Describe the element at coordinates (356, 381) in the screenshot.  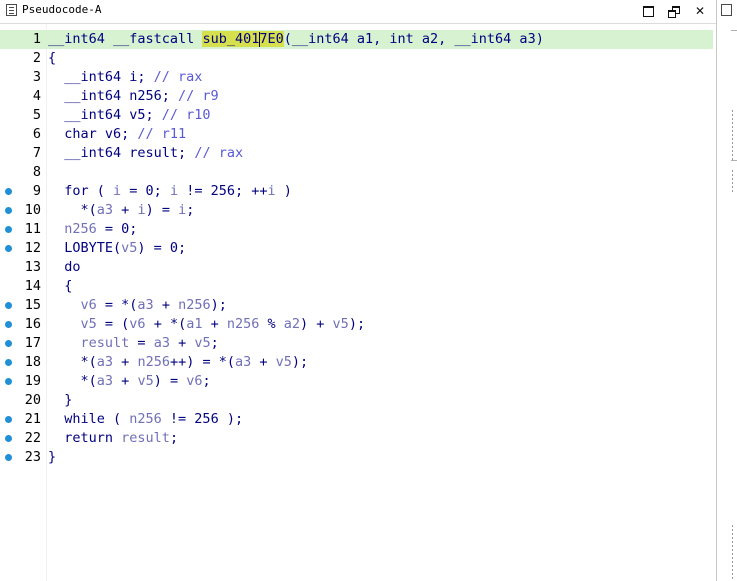
I see `code-line-19: 19 *(a3 + v5) = v6;` at that location.